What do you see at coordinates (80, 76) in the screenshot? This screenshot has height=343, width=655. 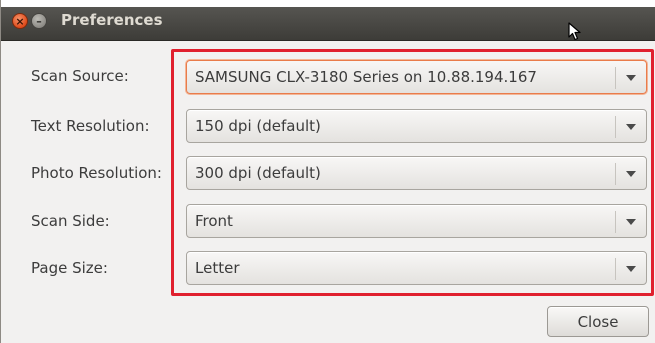 I see `scan-source-label: Scan Source:` at bounding box center [80, 76].